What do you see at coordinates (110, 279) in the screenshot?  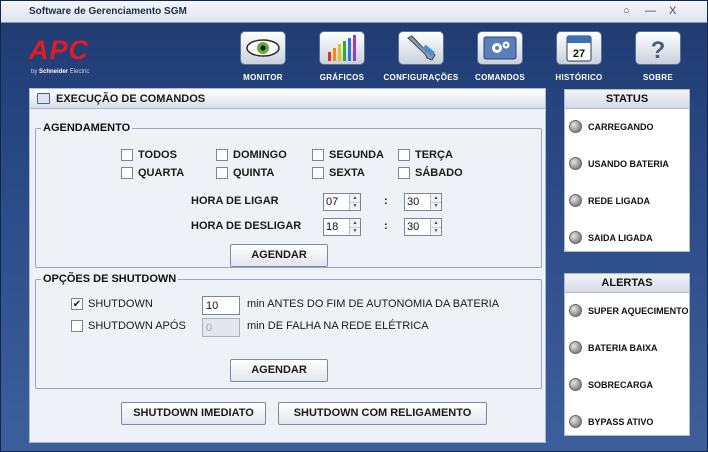 I see `shutdown-legend: OPÇÕES DE SHUTDOWN` at bounding box center [110, 279].